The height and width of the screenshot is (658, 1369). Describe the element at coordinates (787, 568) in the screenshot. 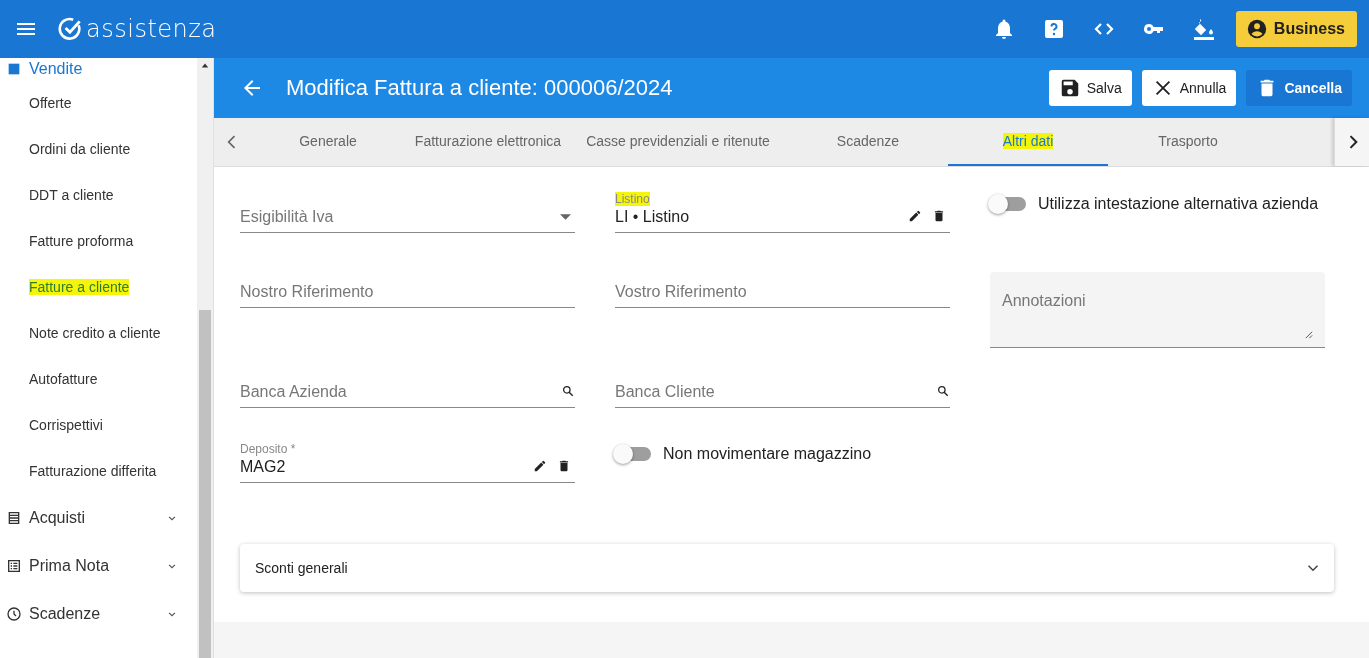

I see `expansion-panel: Sconti generali` at that location.